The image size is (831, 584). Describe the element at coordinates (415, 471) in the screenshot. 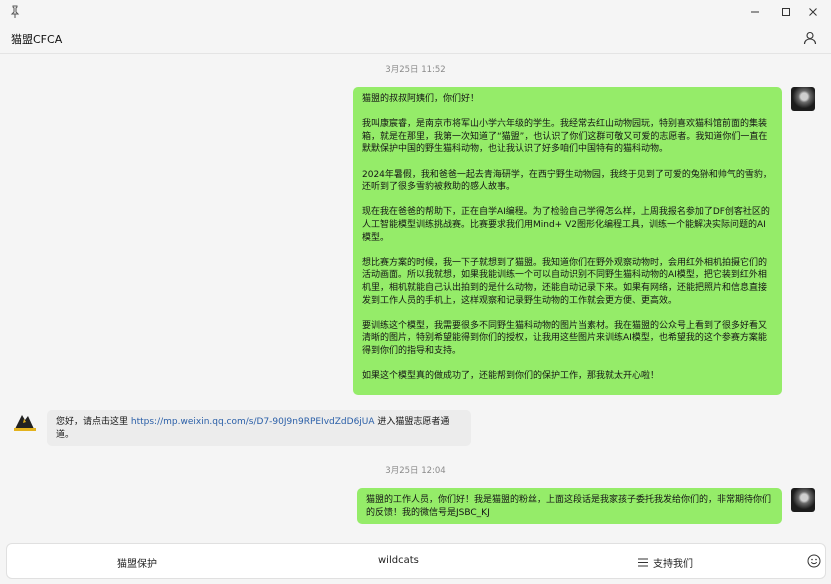

I see `message-timestamp: 3月25日 12:04` at that location.